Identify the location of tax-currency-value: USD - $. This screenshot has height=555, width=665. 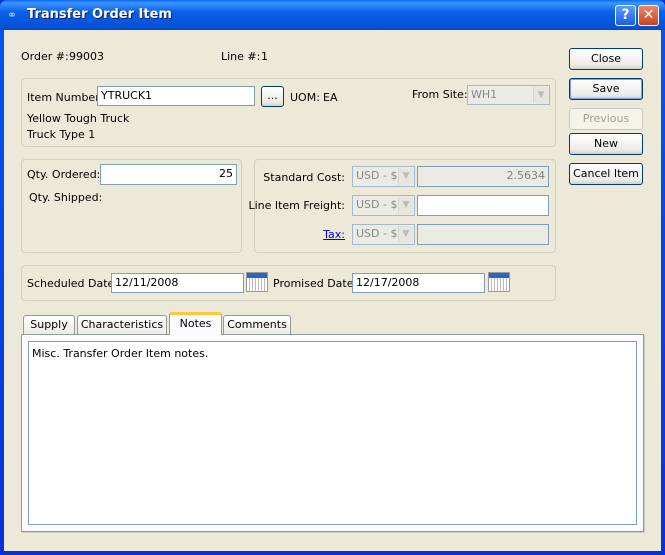
(377, 233).